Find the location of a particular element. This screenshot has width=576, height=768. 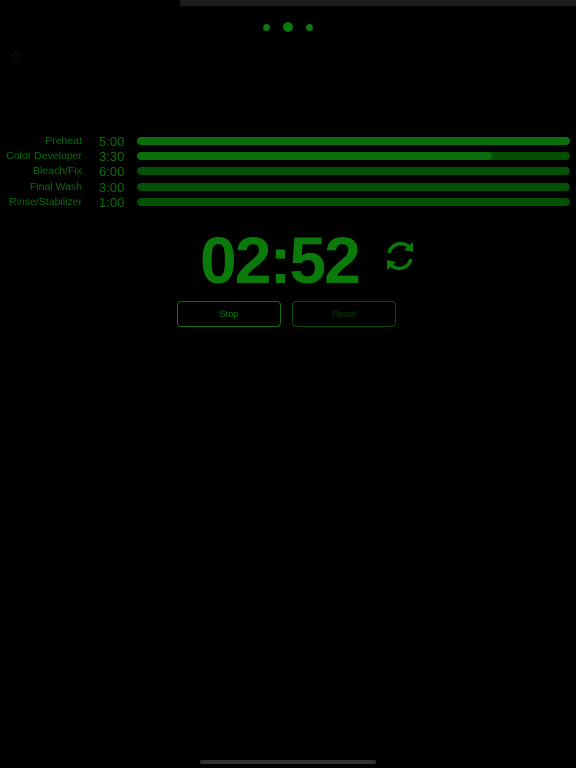

step-label: Bleach/Fix is located at coordinates (57, 171).